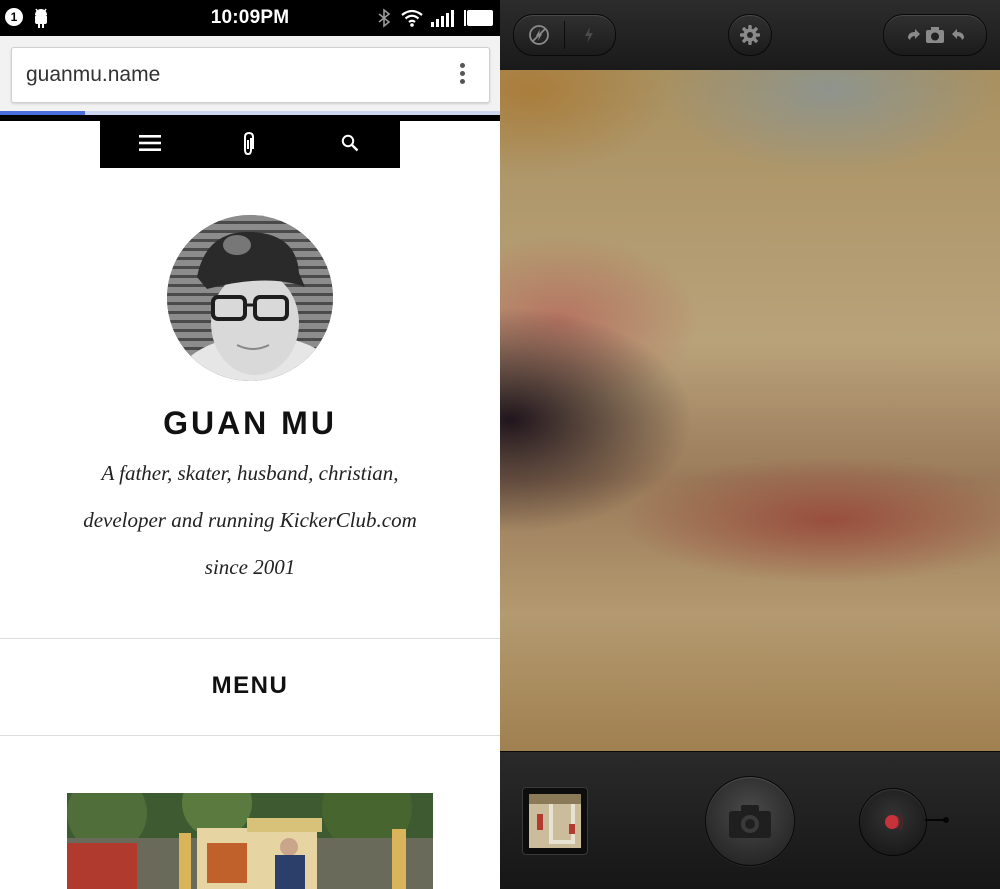 This screenshot has width=1000, height=889. I want to click on post-featured-image, so click(250, 841).